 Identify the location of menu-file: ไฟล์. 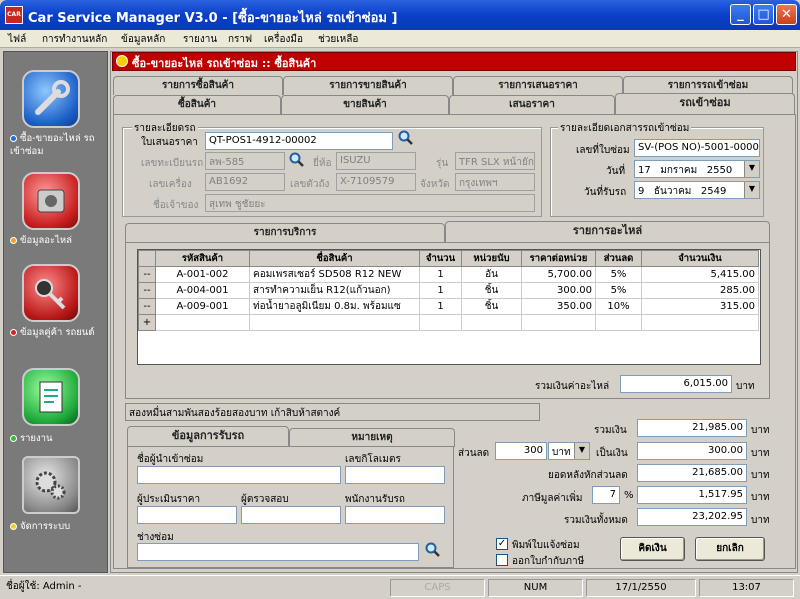
(17, 39).